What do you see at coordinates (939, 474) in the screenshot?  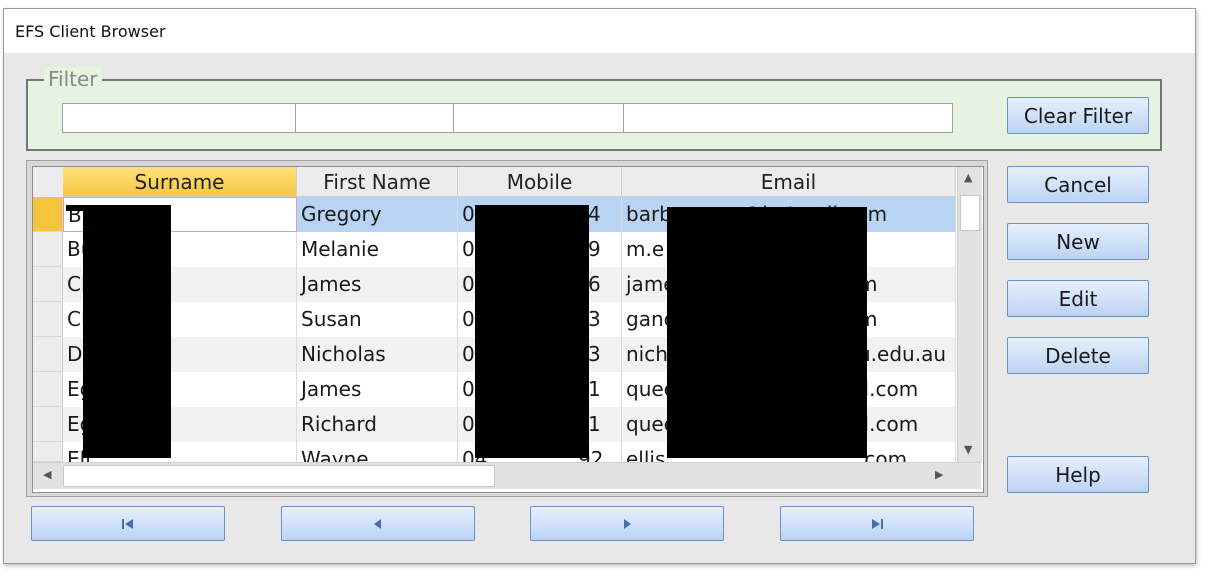 I see `scroll-right-icon: ▶` at bounding box center [939, 474].